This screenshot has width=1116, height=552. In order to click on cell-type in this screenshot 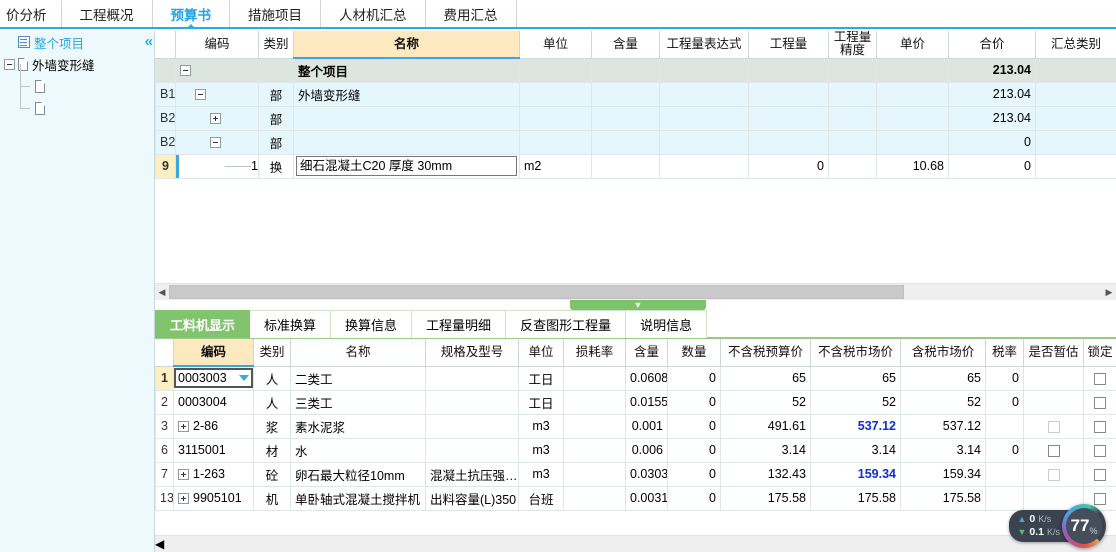, I will do `click(276, 70)`.